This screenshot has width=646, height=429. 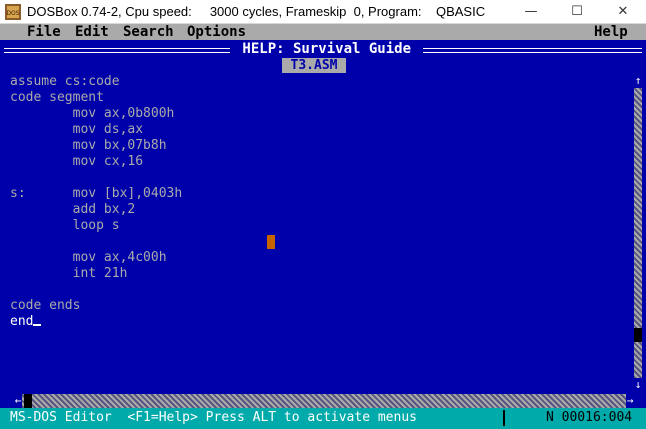 What do you see at coordinates (271, 242) in the screenshot?
I see `mouse-cursor-block` at bounding box center [271, 242].